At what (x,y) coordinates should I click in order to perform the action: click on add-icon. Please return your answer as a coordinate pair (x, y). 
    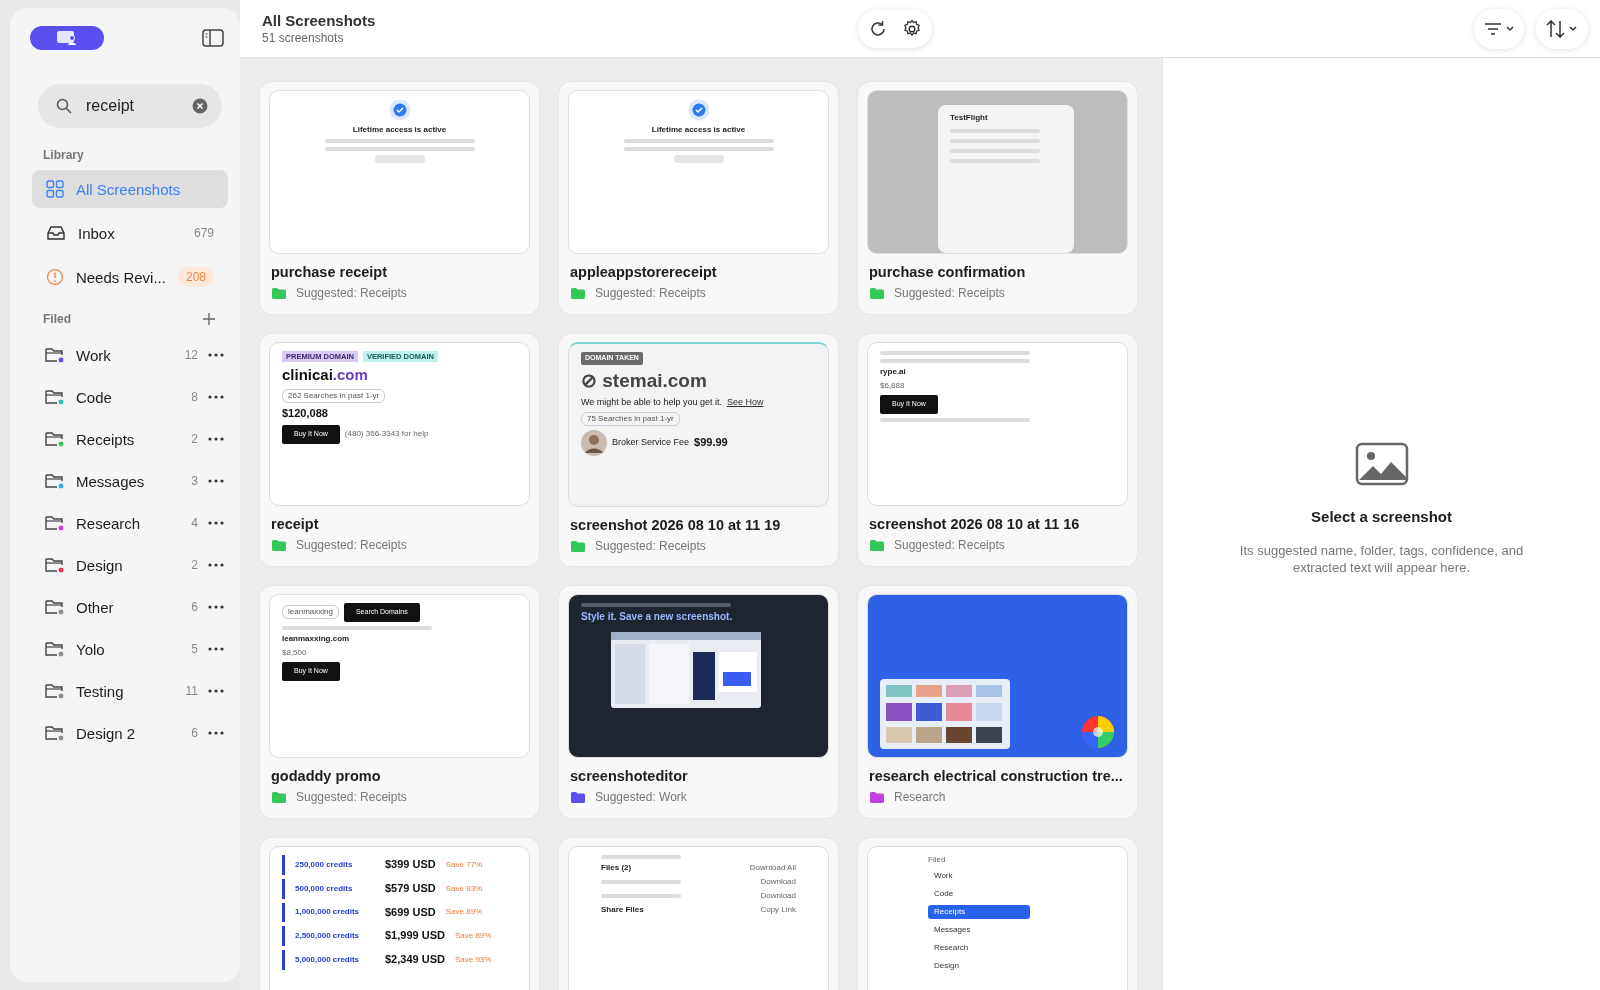
    Looking at the image, I should click on (209, 319).